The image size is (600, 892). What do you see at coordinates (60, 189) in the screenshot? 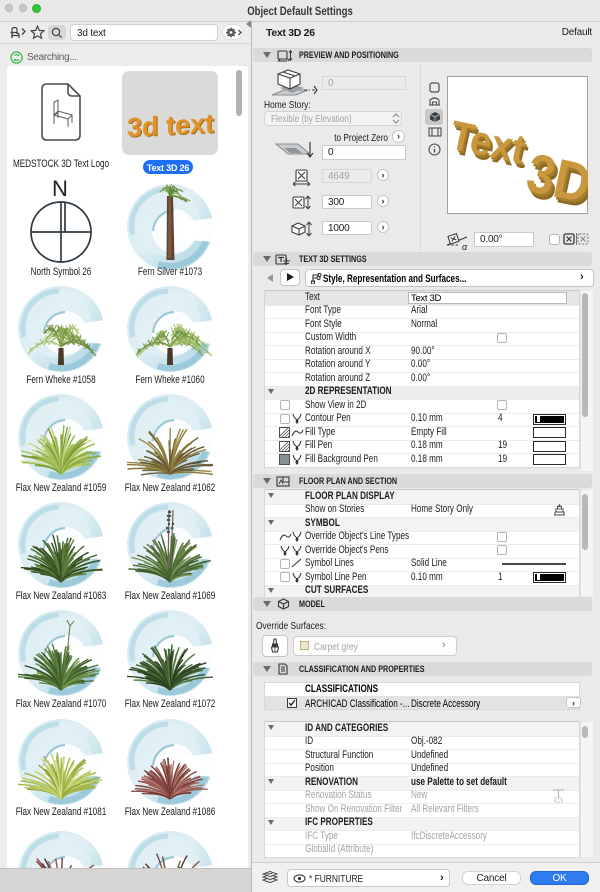
I see `svg-text: N` at bounding box center [60, 189].